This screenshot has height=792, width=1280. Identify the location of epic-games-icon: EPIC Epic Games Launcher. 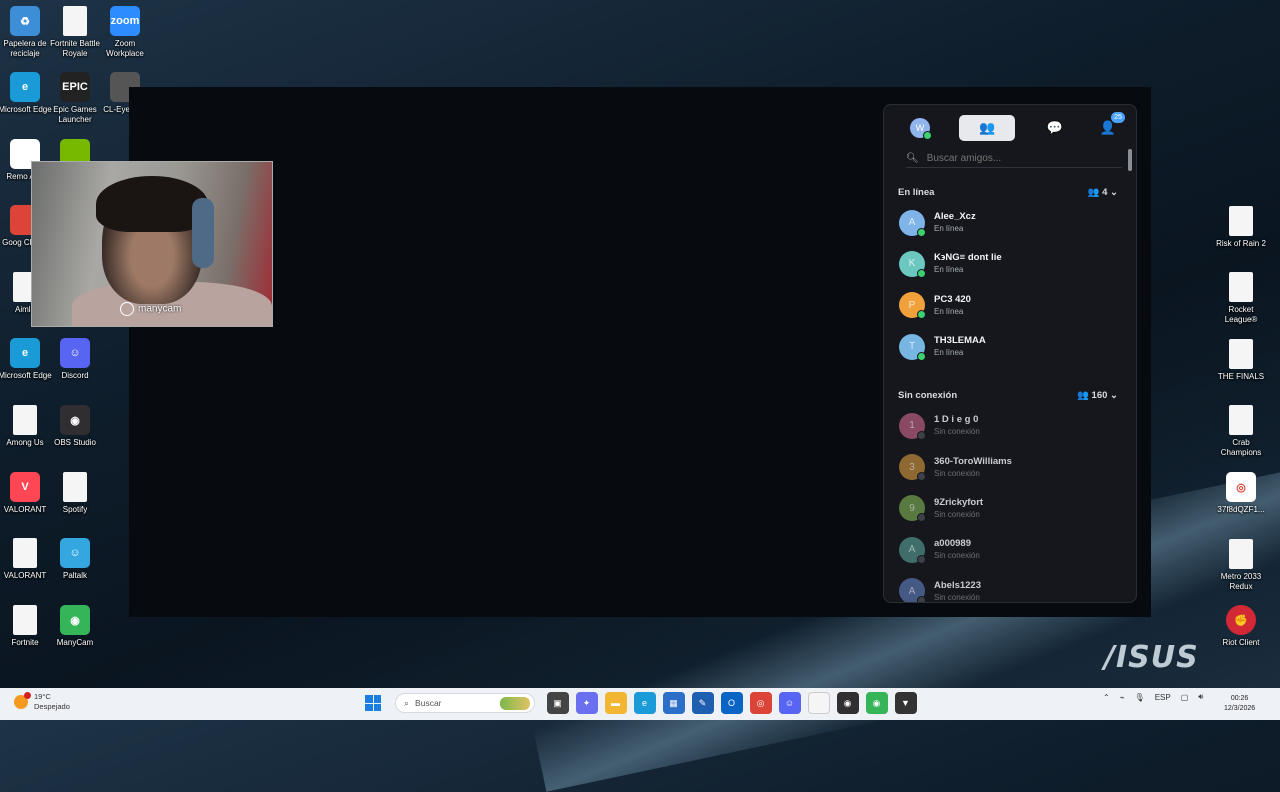
(75, 98).